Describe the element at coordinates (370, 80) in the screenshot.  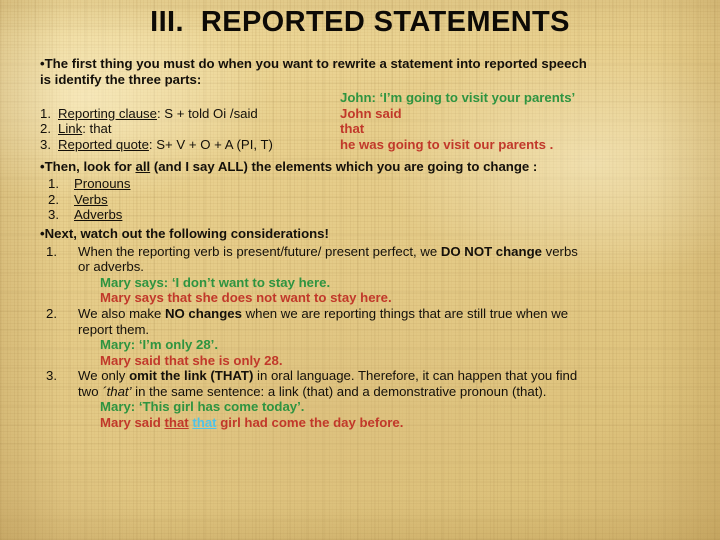
I see `intro-line-2-wrap: is identify the three parts:` at that location.